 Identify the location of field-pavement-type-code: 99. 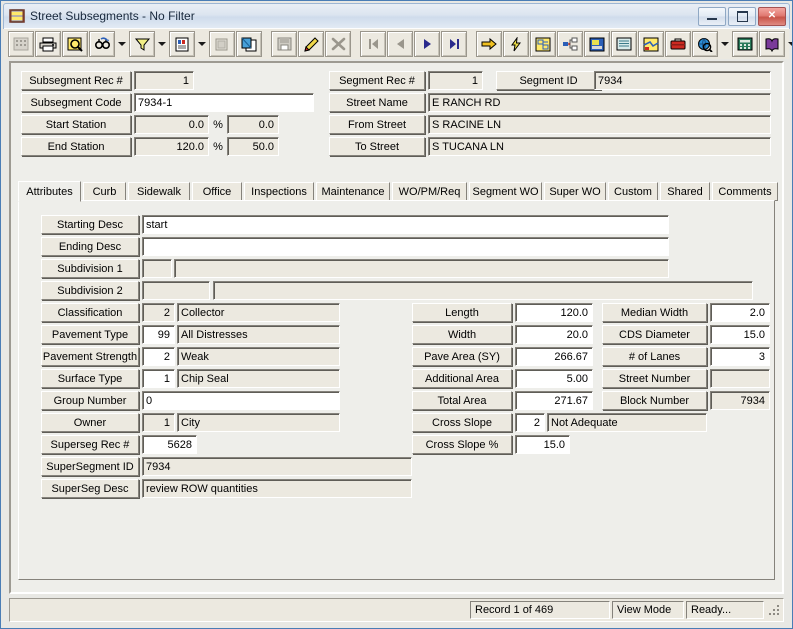
(158, 334).